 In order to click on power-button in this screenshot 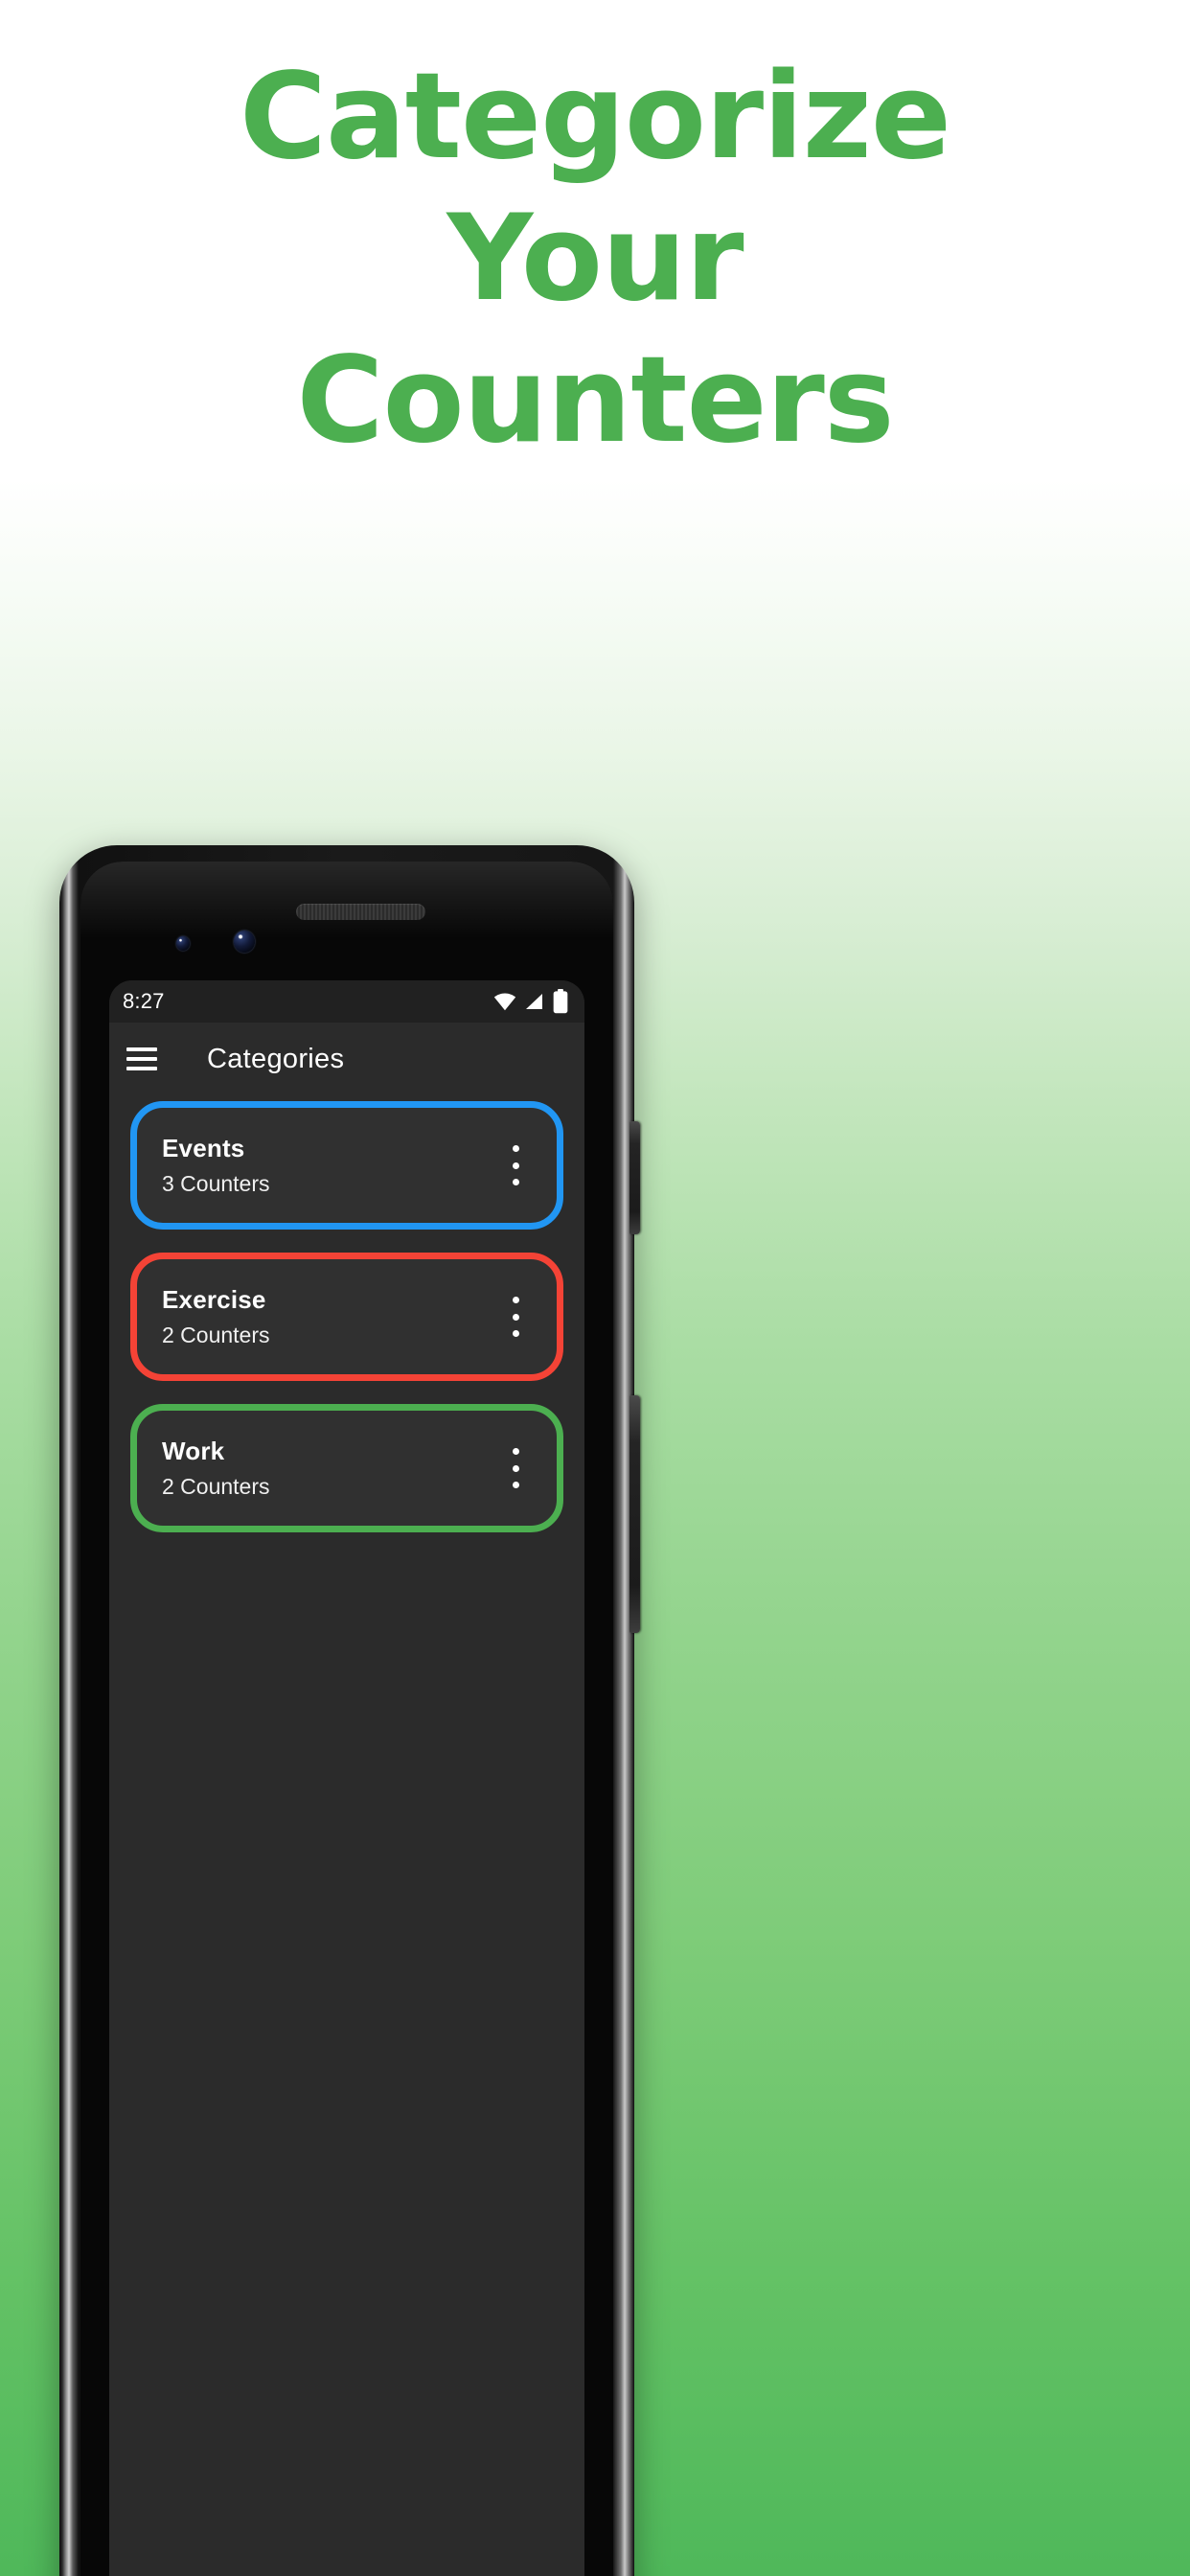, I will do `click(635, 1177)`.